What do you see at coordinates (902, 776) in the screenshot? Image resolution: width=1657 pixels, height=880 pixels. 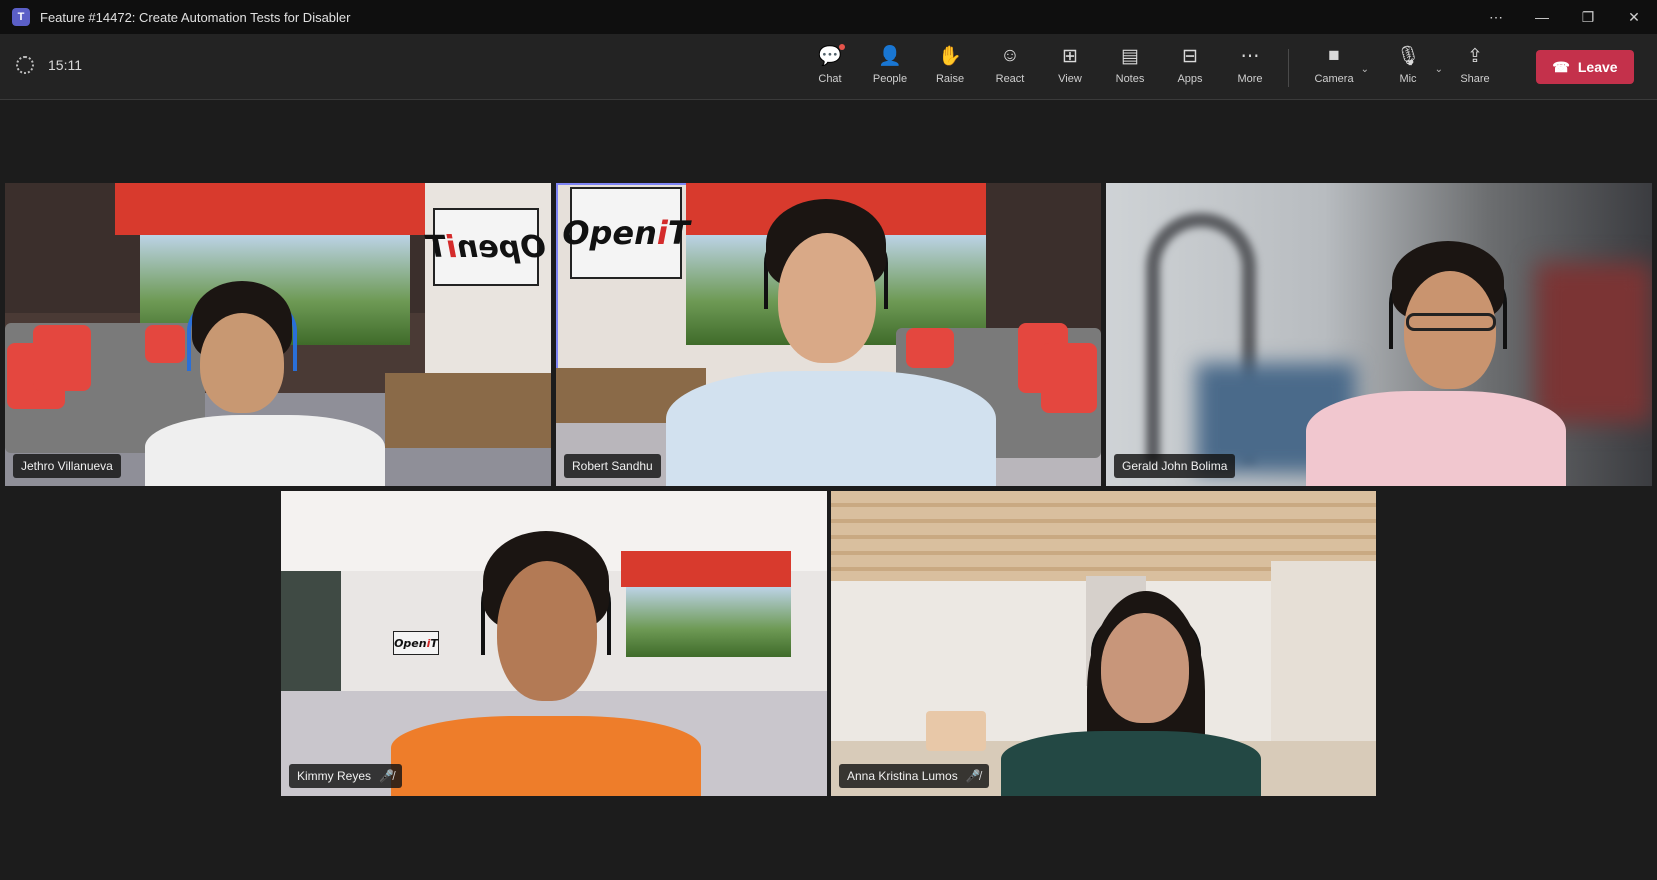 I see `participant-name: Anna Kristina Lumos` at bounding box center [902, 776].